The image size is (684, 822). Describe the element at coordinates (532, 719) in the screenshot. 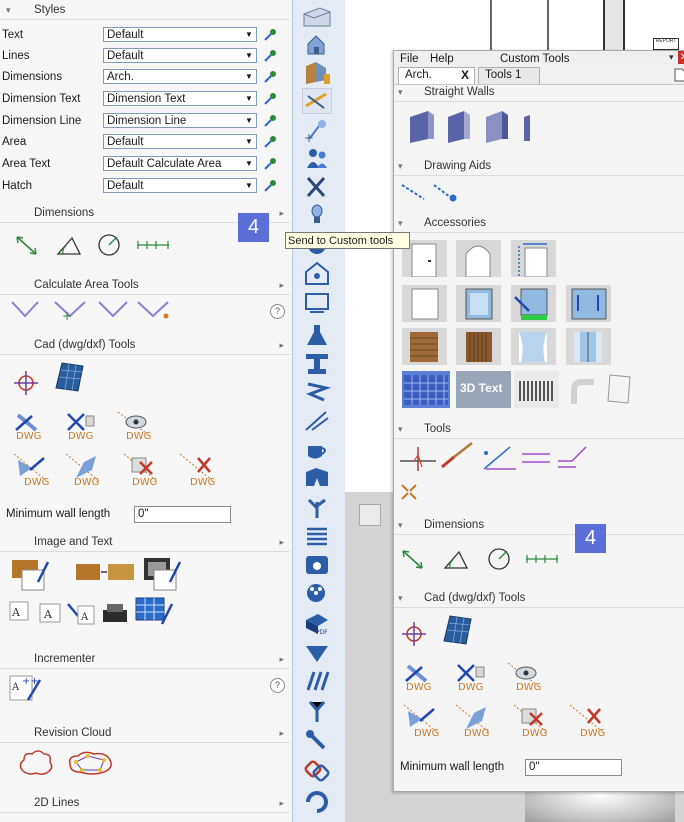

I see `dwg-delete-icon: DWG` at that location.